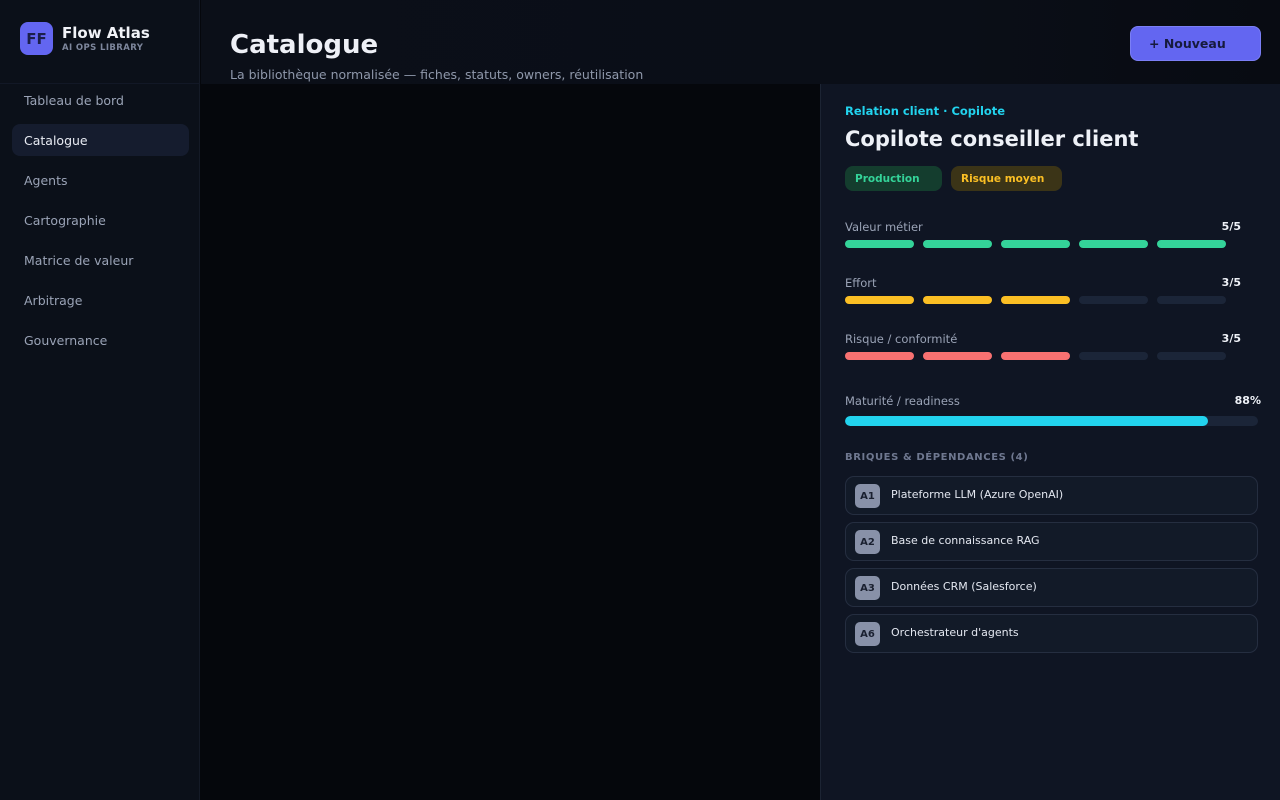 Image resolution: width=1280 pixels, height=800 pixels. What do you see at coordinates (901, 339) in the screenshot?
I see `metric-label: Risque / conformité` at bounding box center [901, 339].